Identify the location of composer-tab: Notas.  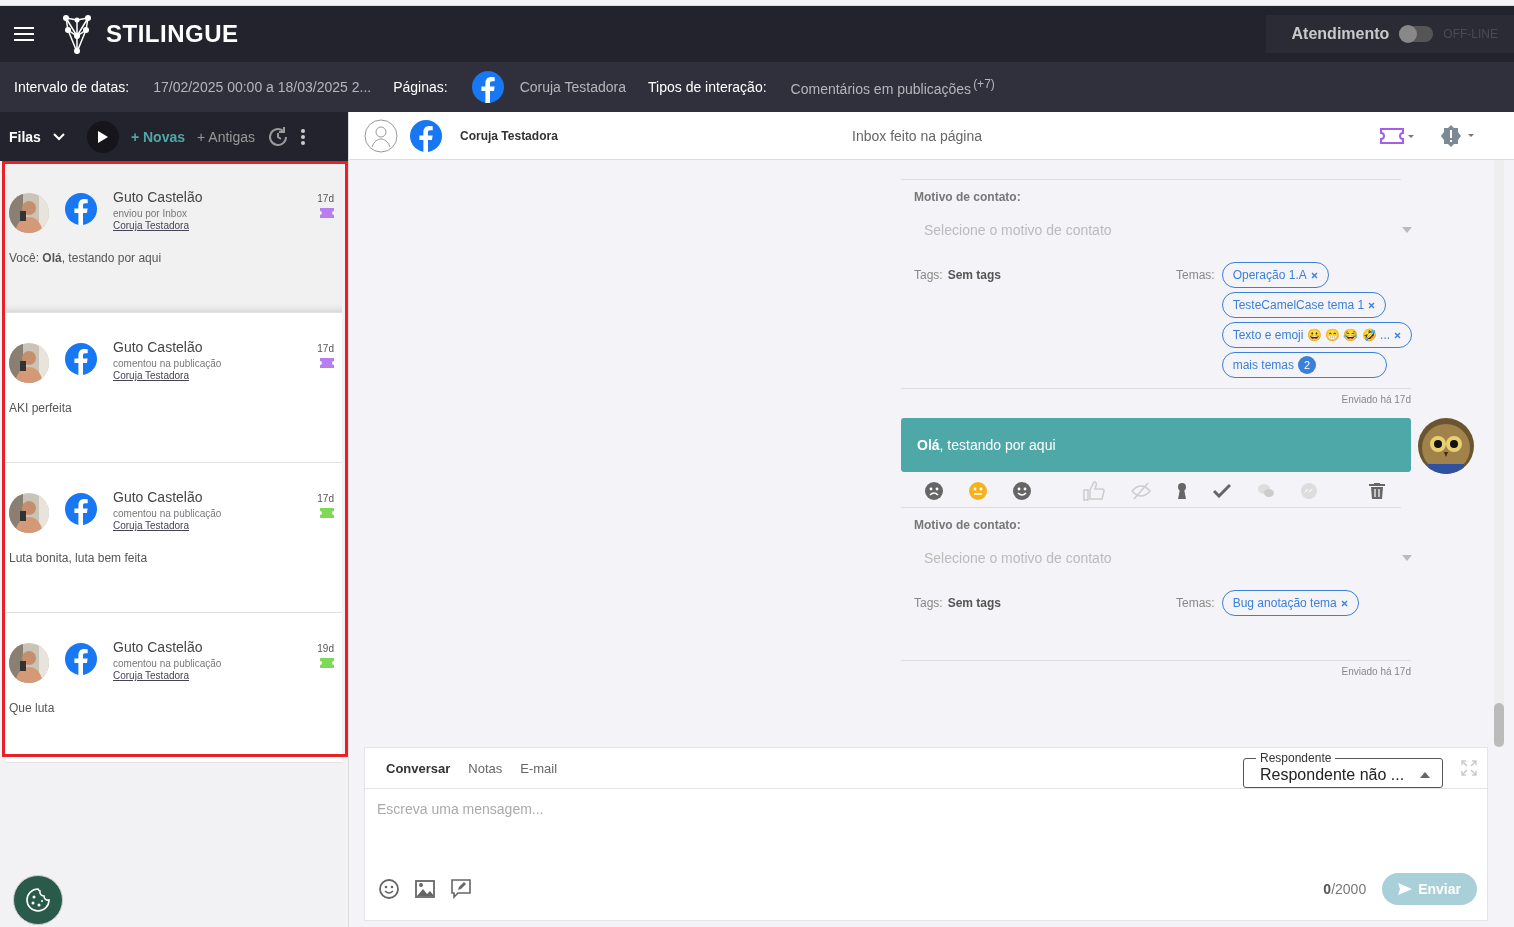
(485, 768).